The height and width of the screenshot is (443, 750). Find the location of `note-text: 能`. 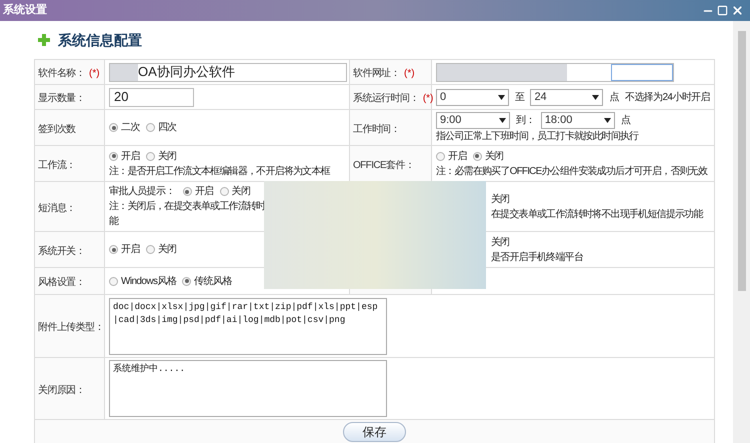

note-text: 能 is located at coordinates (113, 221).